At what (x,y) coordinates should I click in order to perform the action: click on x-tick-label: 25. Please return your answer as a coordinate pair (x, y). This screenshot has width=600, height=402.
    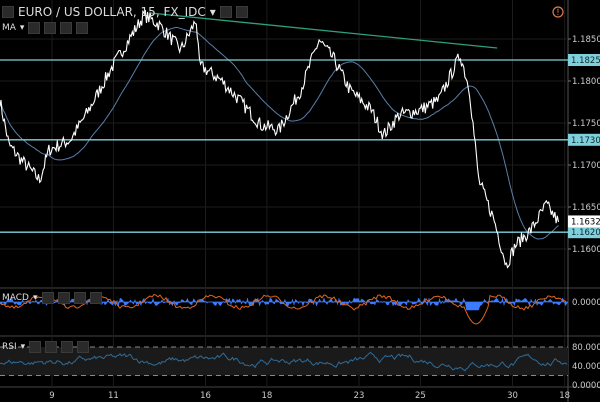
    Looking at the image, I should click on (420, 396).